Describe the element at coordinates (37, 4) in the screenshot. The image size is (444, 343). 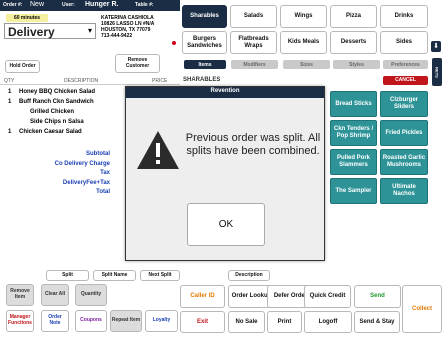
I see `order-number-value: New` at that location.